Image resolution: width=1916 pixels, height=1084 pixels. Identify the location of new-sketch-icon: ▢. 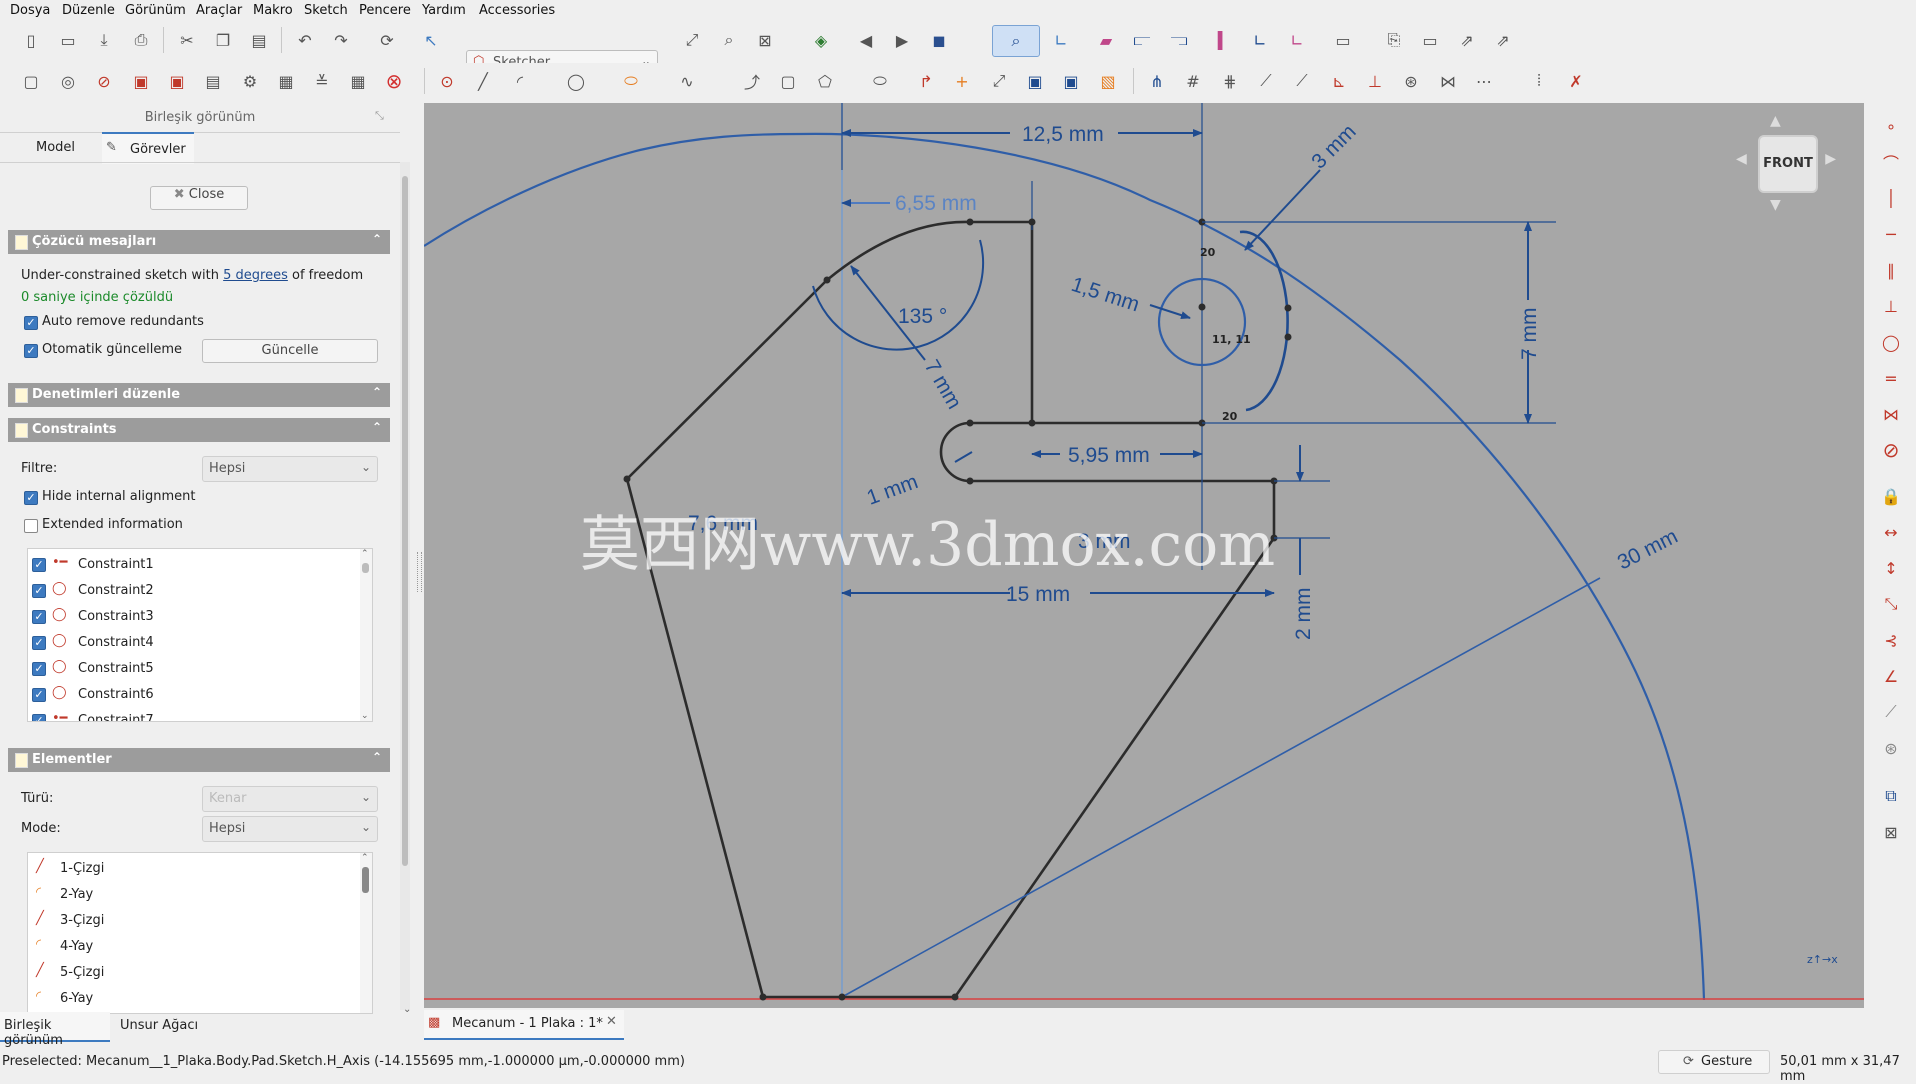
(31, 81).